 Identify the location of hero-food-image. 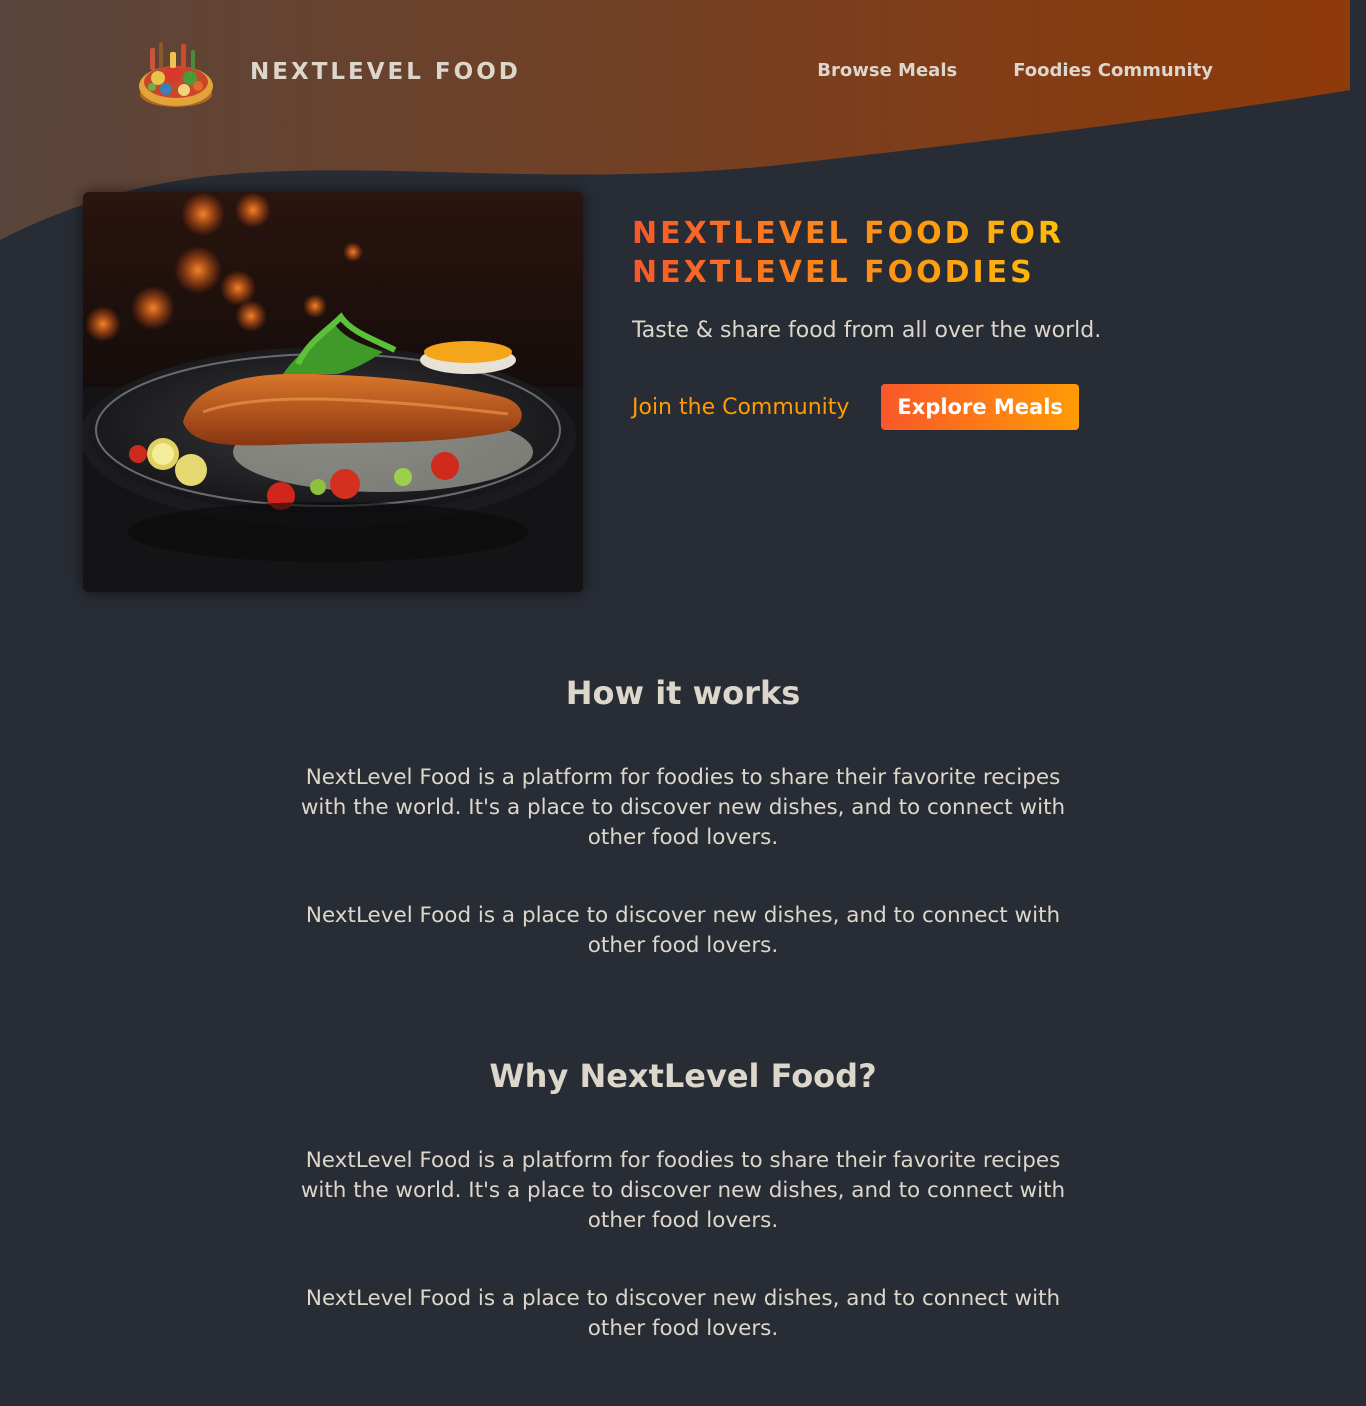
(333, 392).